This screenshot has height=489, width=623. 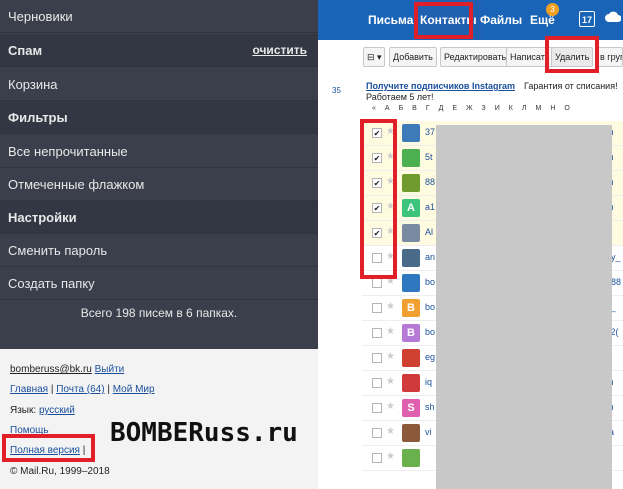 What do you see at coordinates (552, 9) in the screenshot?
I see `more-badge: 3` at bounding box center [552, 9].